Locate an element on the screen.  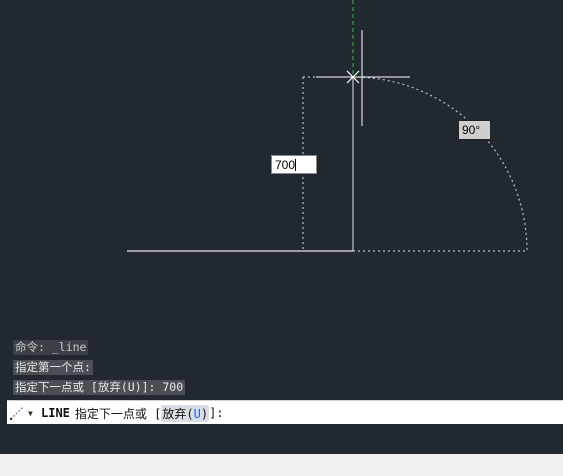
undo-option: 放弃(U) is located at coordinates (185, 413).